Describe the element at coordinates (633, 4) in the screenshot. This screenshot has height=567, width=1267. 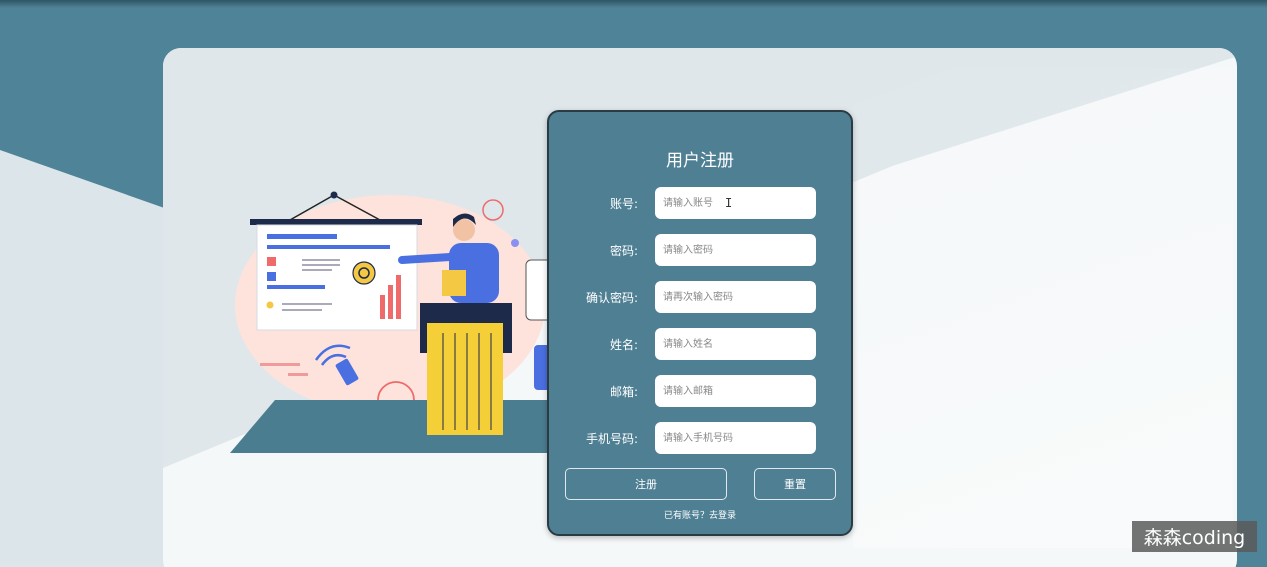
I see `top-shadow` at that location.